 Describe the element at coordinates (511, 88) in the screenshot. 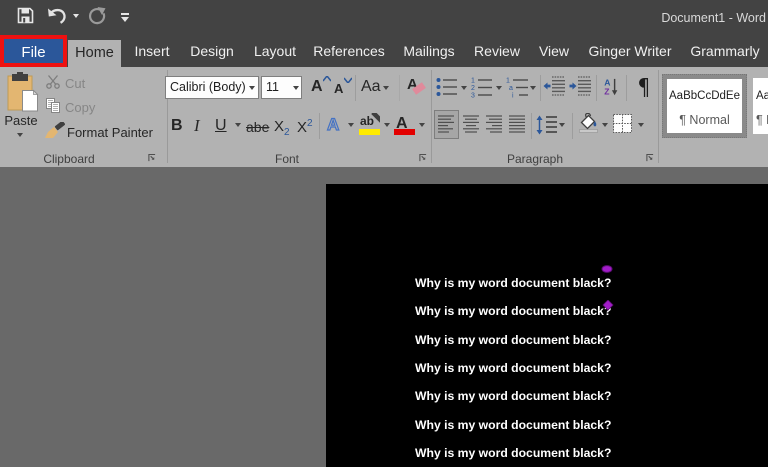

I see `svg-text: a` at that location.